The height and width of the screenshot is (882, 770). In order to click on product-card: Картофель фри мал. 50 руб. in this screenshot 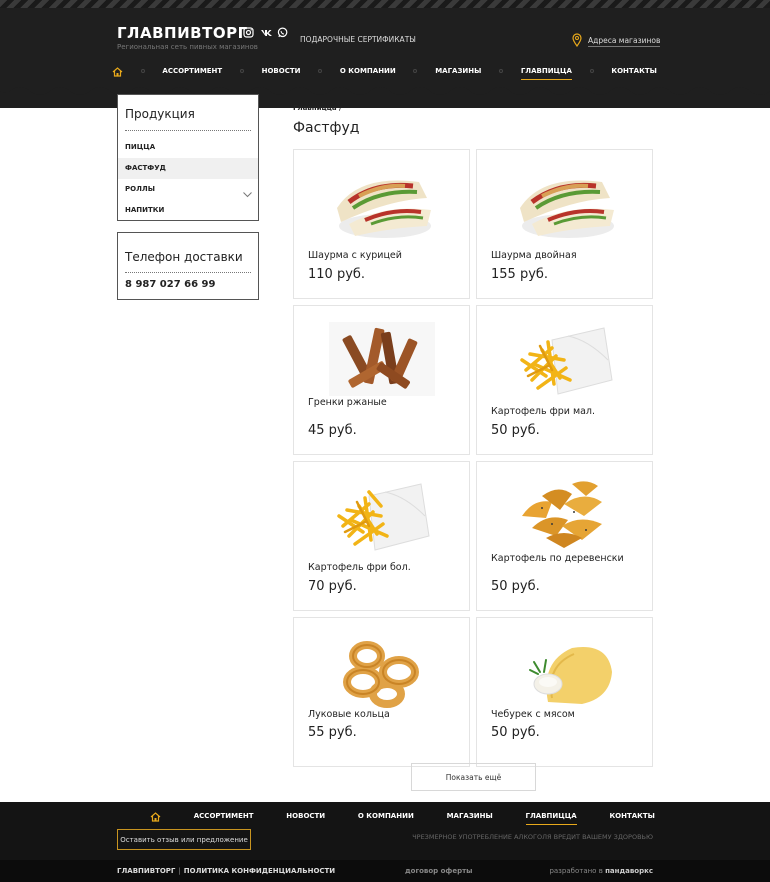, I will do `click(564, 380)`.